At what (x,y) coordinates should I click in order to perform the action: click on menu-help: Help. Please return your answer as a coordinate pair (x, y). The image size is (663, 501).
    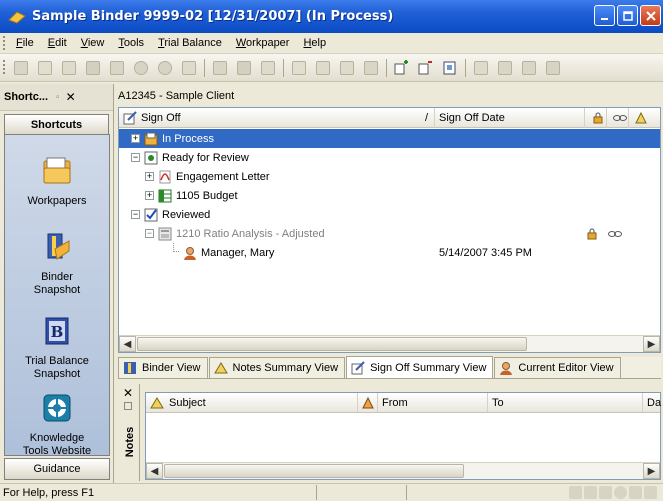
    Looking at the image, I should click on (314, 43).